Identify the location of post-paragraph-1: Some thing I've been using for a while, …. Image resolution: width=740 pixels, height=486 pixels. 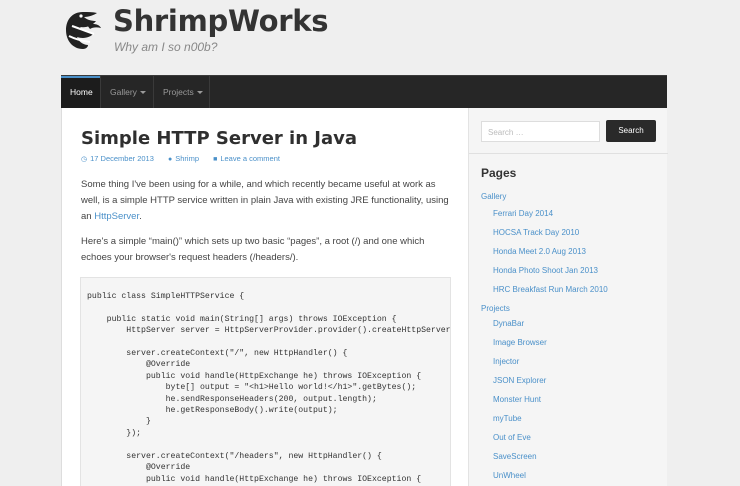
(266, 201).